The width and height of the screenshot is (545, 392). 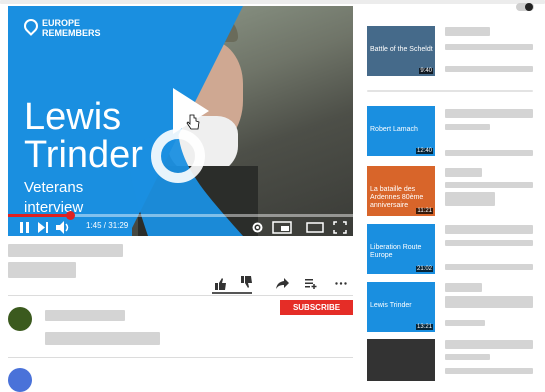 What do you see at coordinates (85, 315) in the screenshot?
I see `channel-name-placeholder` at bounding box center [85, 315].